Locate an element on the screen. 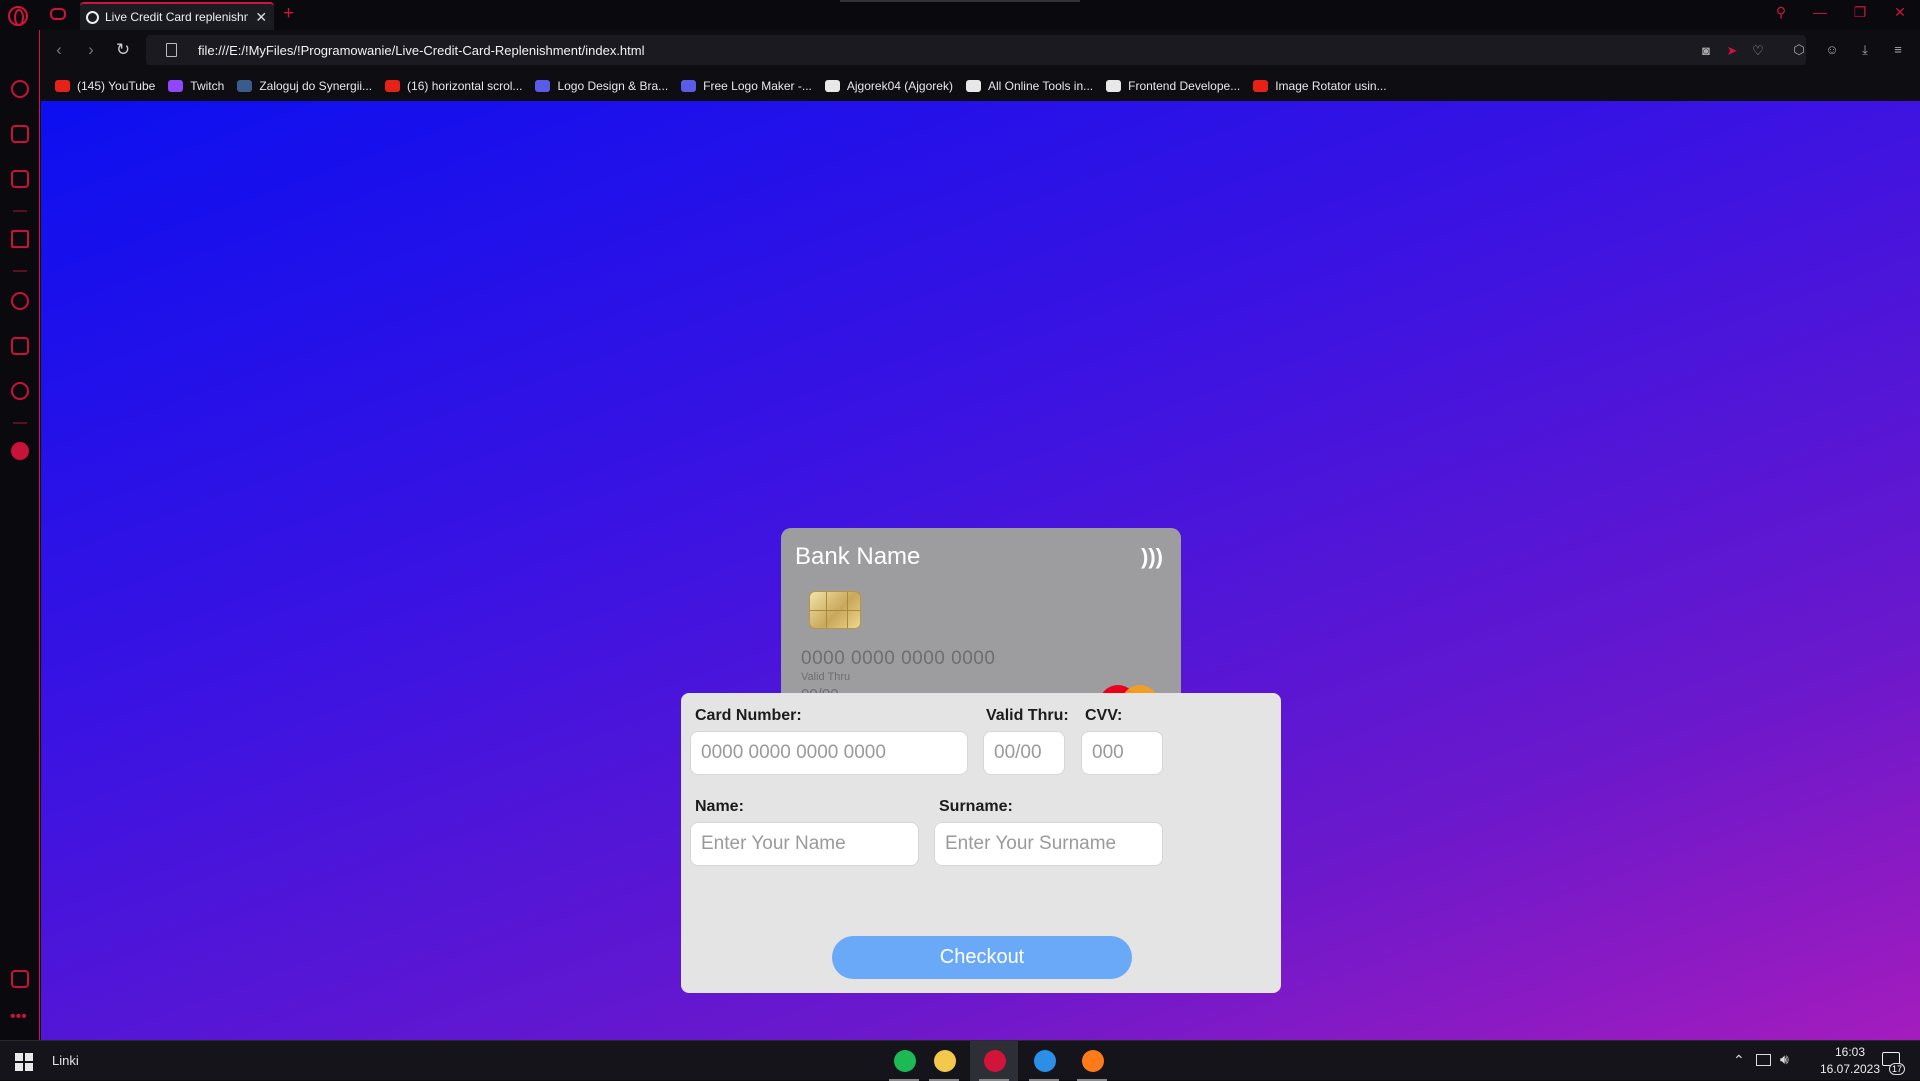 This screenshot has width=1920, height=1081. opera-gx-icon is located at coordinates (995, 1061).